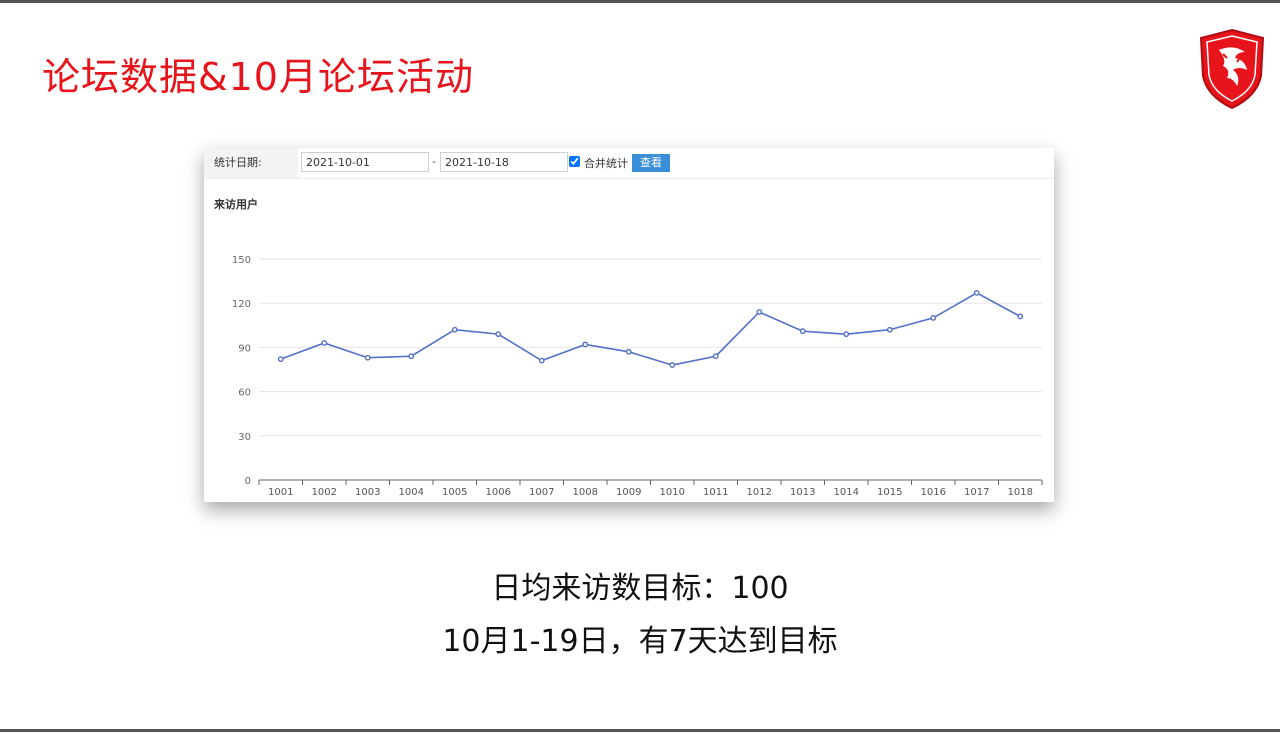 The image size is (1280, 734). Describe the element at coordinates (244, 437) in the screenshot. I see `y-tick-label: 30` at that location.